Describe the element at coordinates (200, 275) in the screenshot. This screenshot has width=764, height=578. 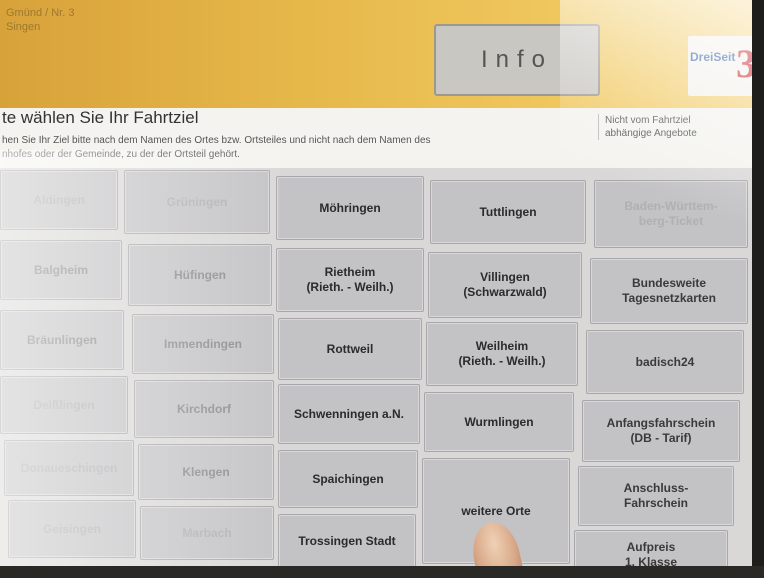
I see `destination-button: Hüfingen` at that location.